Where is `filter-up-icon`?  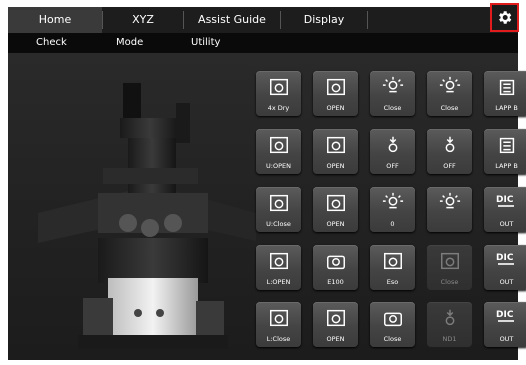 filter-up-icon is located at coordinates (449, 145).